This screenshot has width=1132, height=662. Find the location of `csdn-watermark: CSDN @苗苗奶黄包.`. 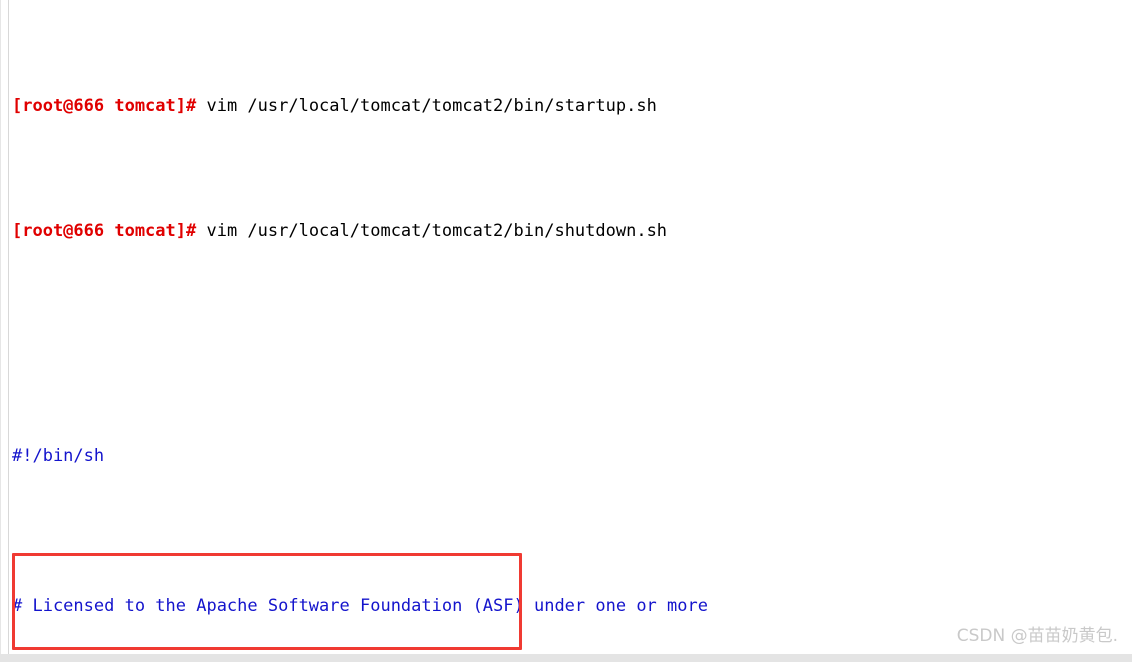

csdn-watermark: CSDN @苗苗奶黄包. is located at coordinates (1037, 636).